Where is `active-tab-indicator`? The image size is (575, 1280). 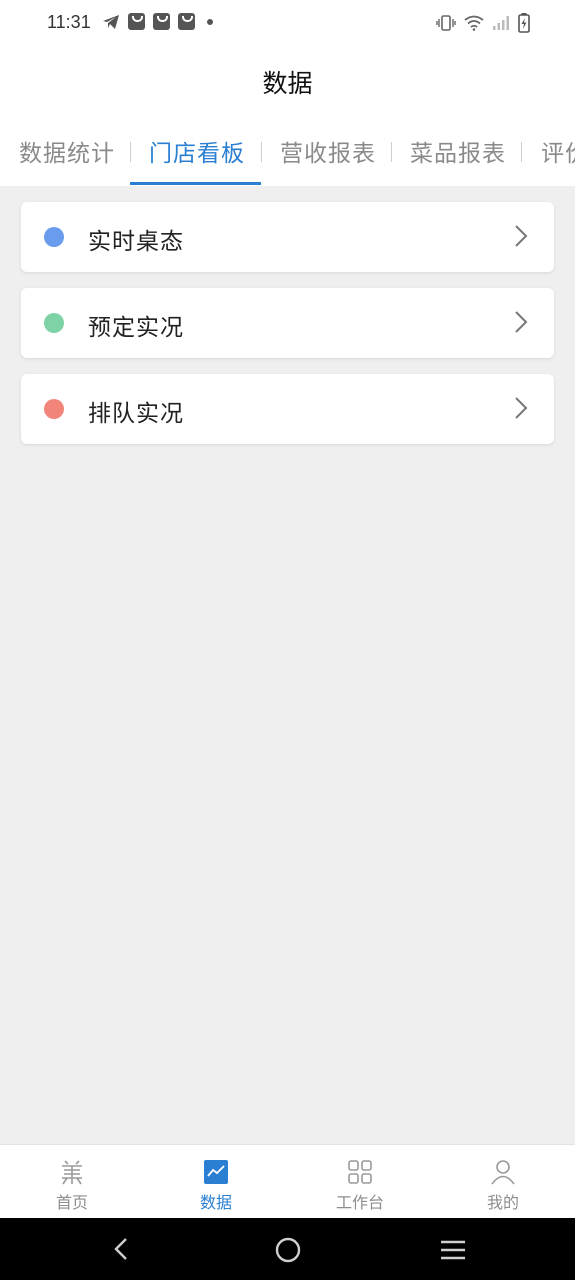
active-tab-indicator is located at coordinates (195, 183).